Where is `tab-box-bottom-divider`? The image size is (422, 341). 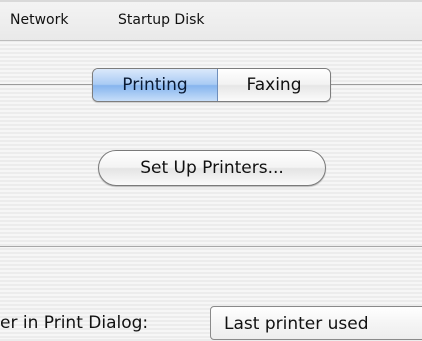 tab-box-bottom-divider is located at coordinates (211, 246).